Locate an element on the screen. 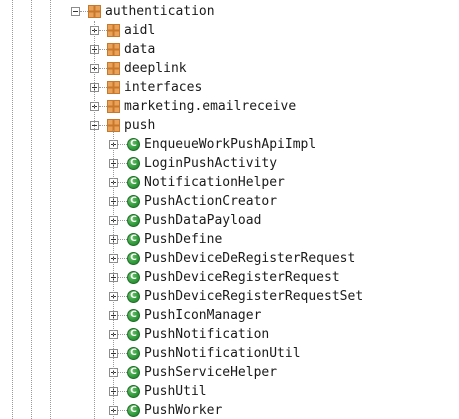 The width and height of the screenshot is (459, 419). tree-guide-line is located at coordinates (113, 274).